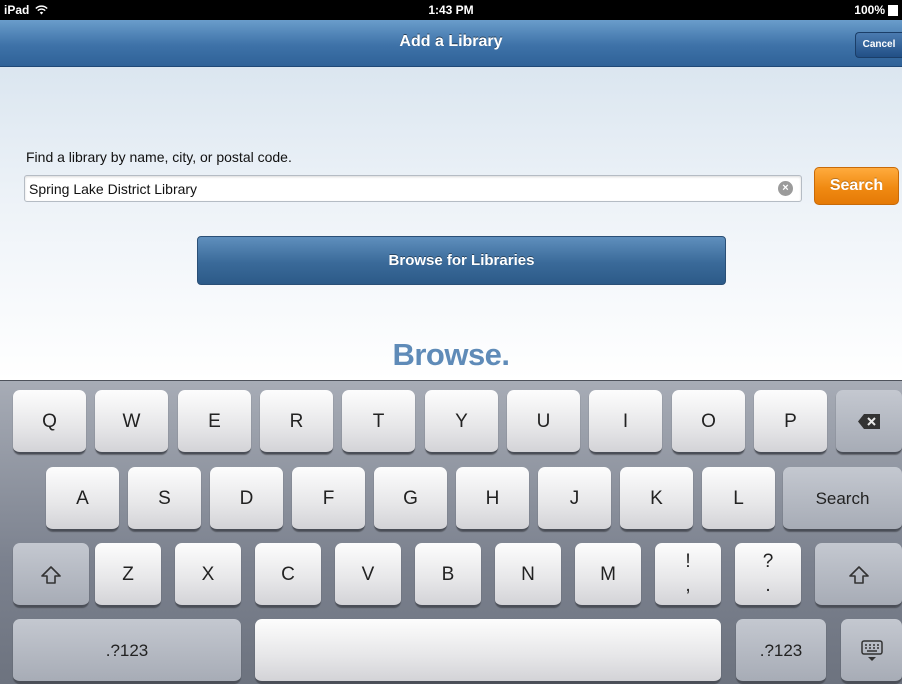  I want to click on page-title: Add a Library, so click(451, 41).